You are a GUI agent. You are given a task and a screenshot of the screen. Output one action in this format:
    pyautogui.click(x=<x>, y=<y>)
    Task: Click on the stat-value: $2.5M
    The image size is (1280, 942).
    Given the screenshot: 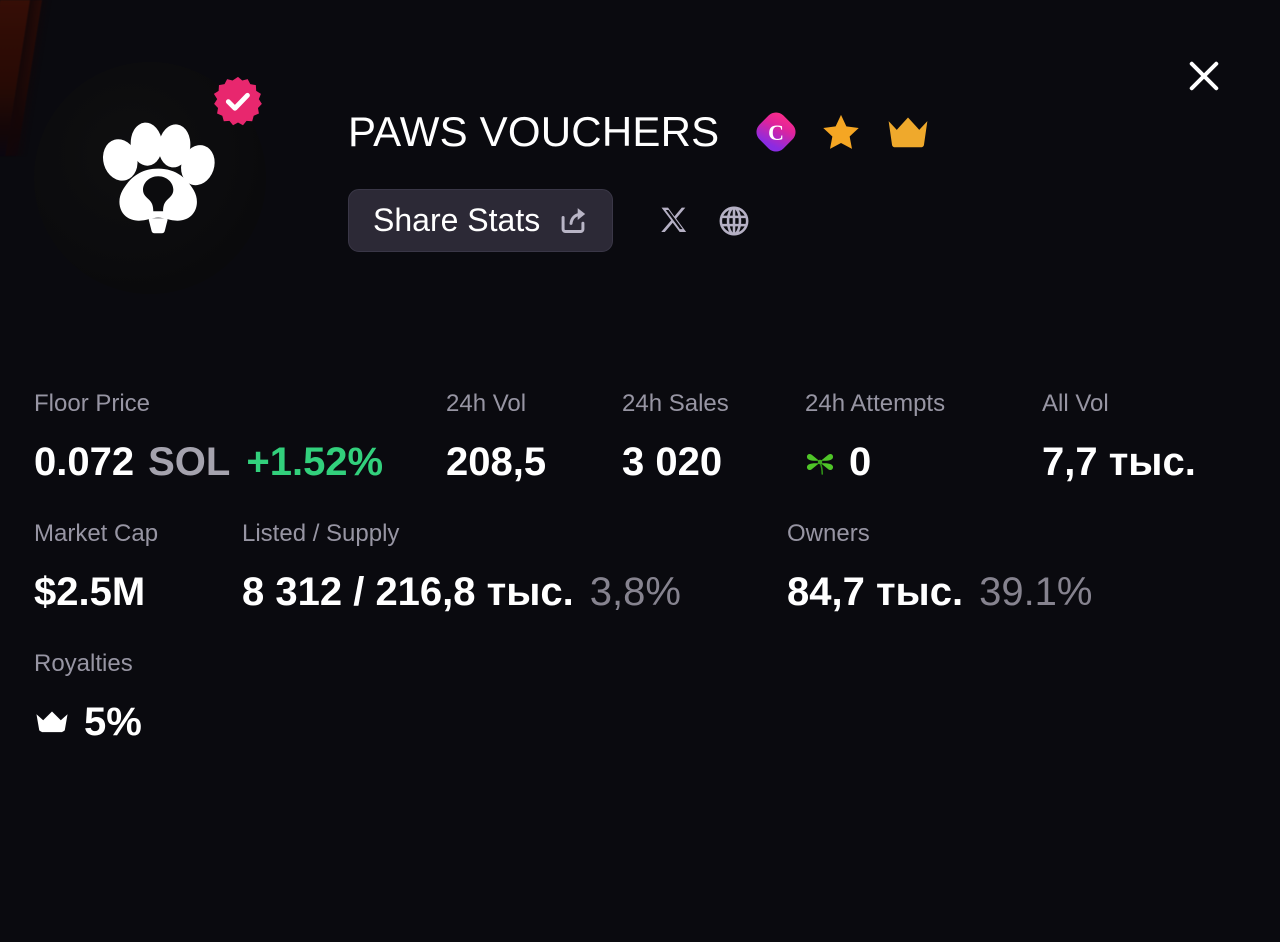 What is the action you would take?
    pyautogui.click(x=90, y=592)
    